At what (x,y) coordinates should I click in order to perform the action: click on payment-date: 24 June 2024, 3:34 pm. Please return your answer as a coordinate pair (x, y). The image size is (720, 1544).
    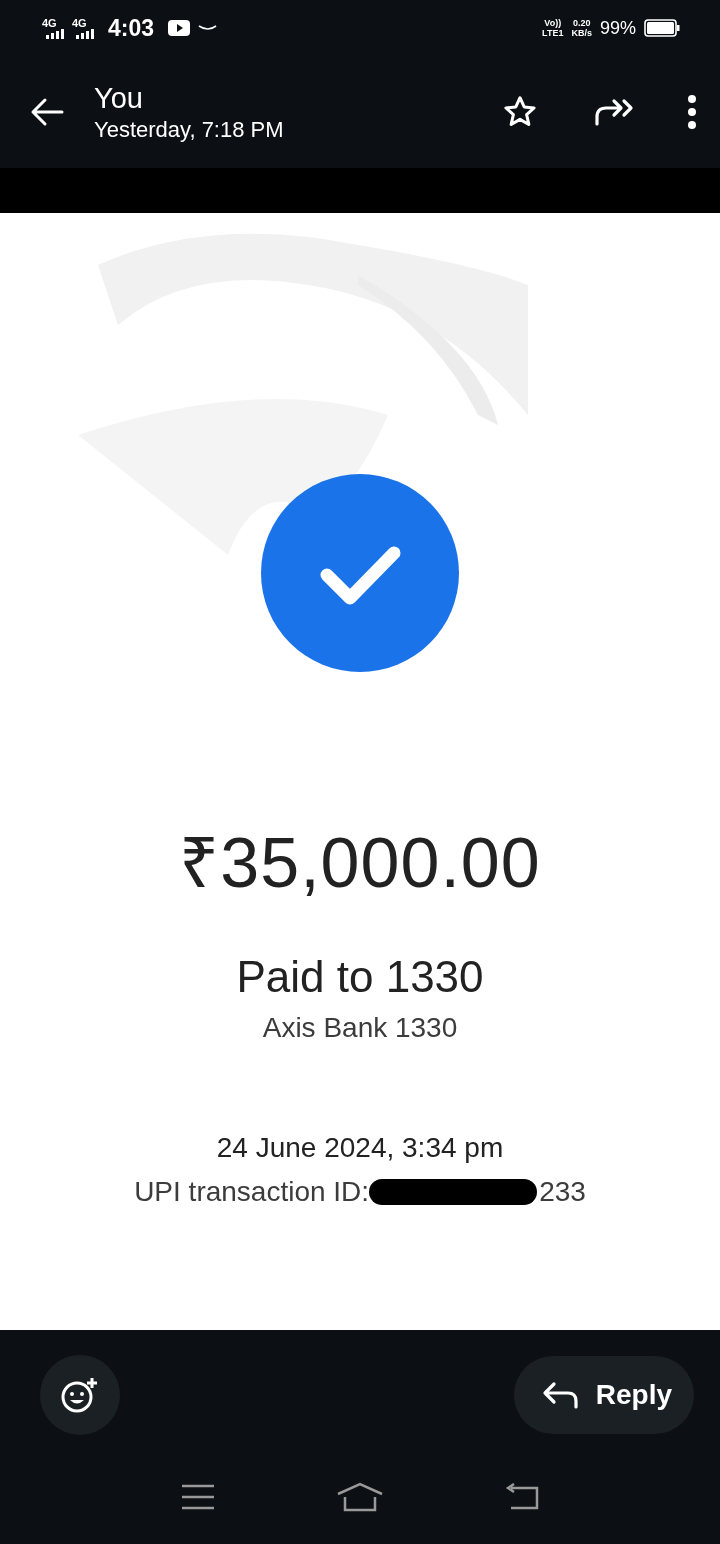
    Looking at the image, I should click on (360, 1148).